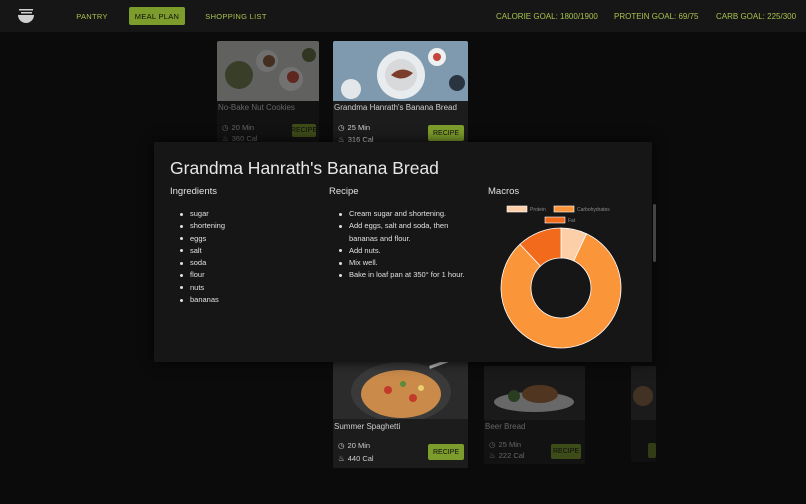  I want to click on modal-title: Grandma Hanrath's Banana Bread, so click(304, 168).